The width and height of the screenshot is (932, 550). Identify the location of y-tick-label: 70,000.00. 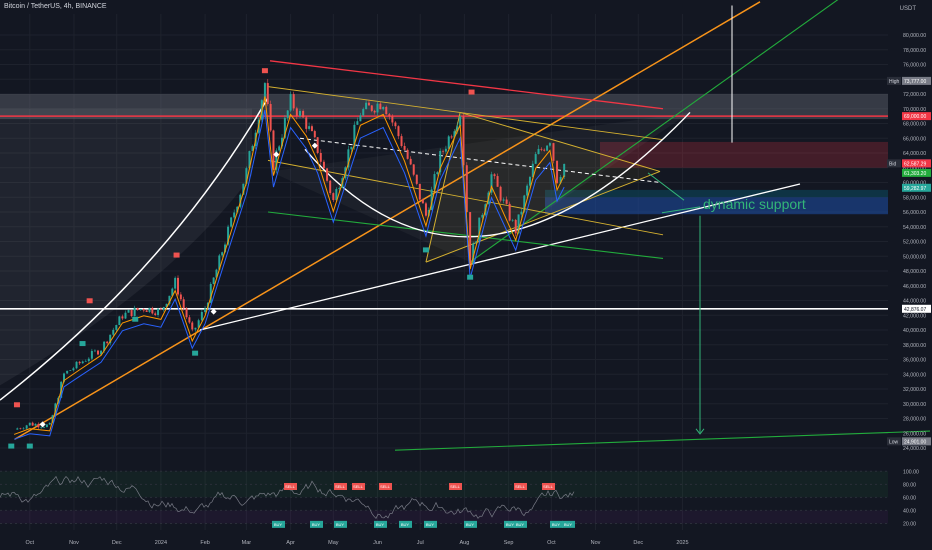
(914, 110).